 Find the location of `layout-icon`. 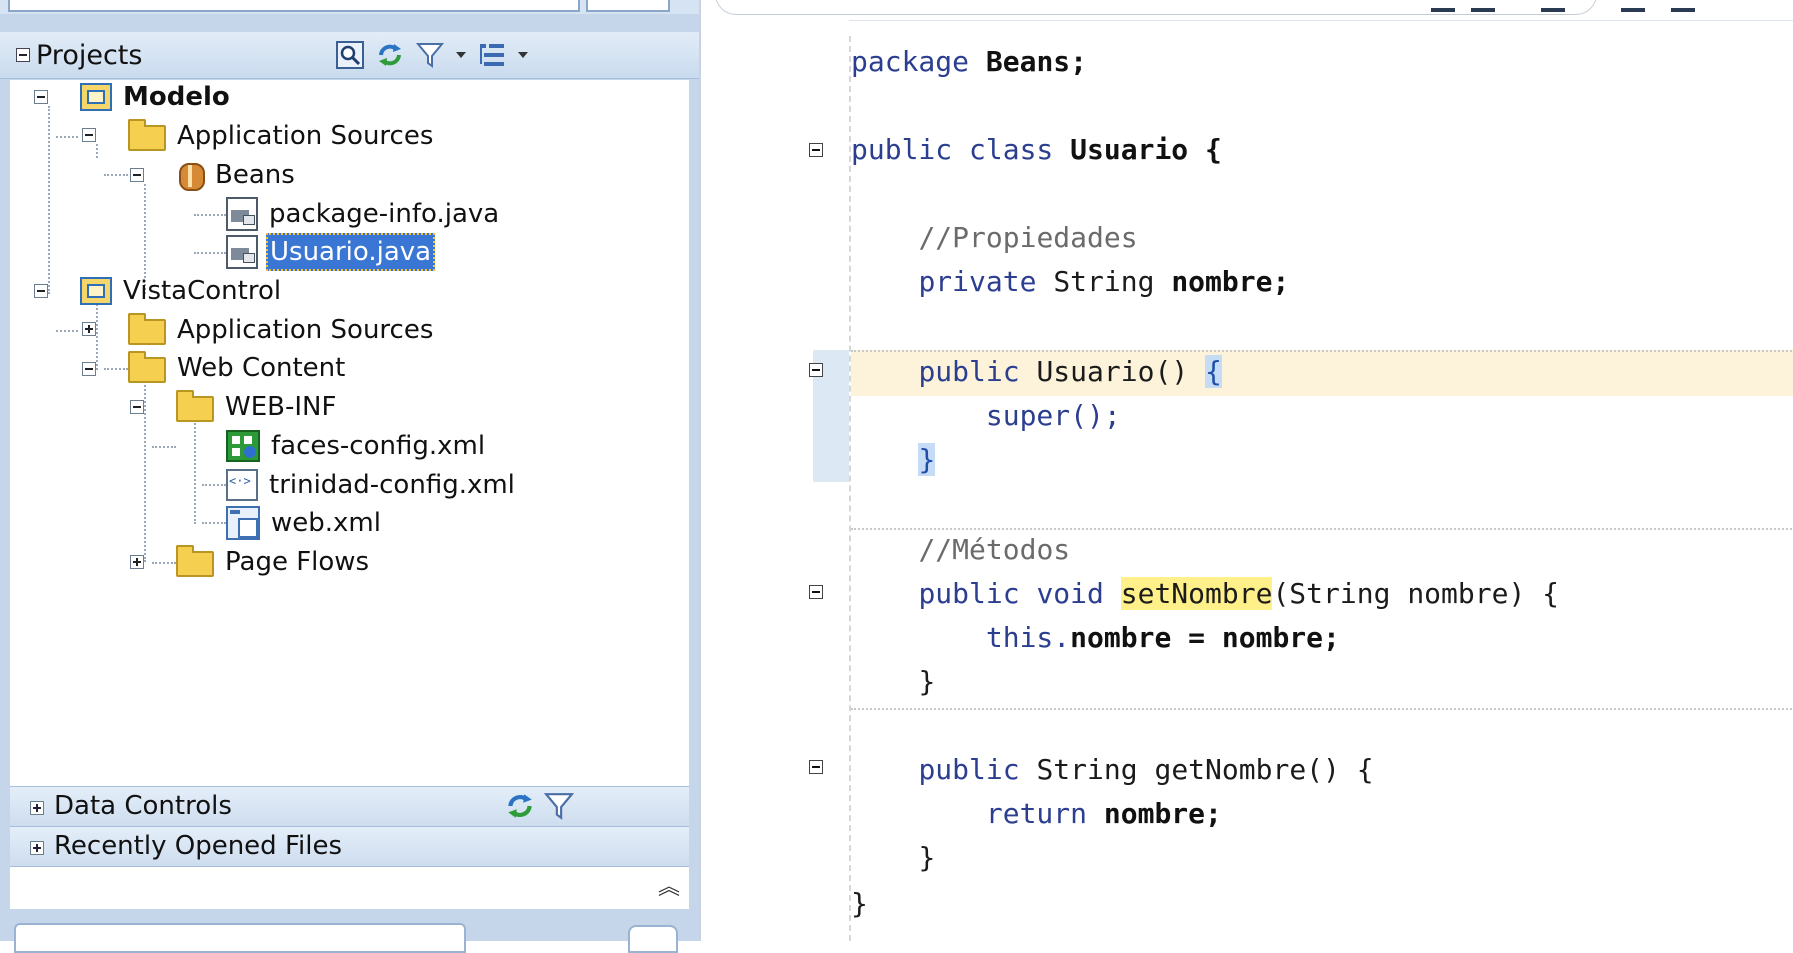

layout-icon is located at coordinates (492, 55).